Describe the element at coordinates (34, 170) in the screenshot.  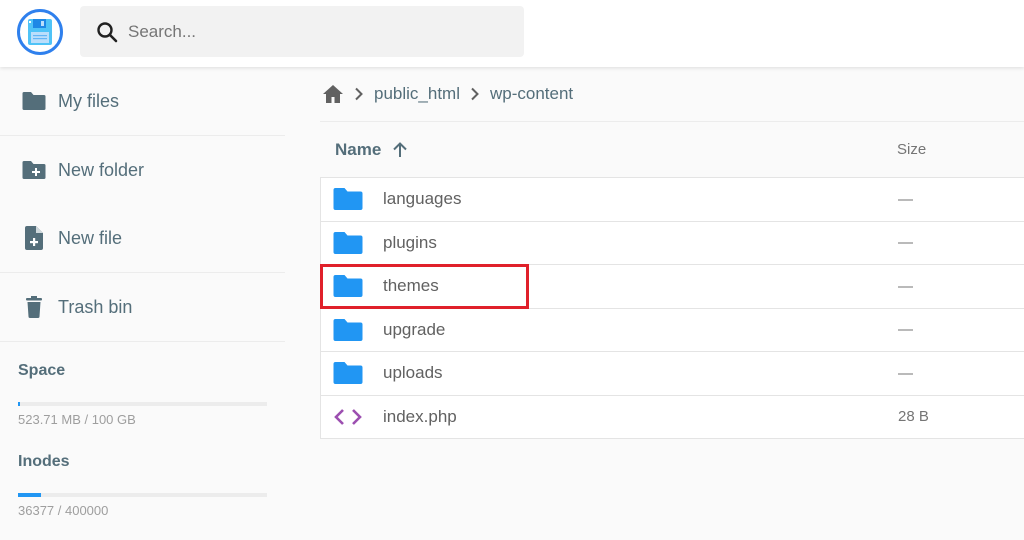
I see `folder-plus-icon` at that location.